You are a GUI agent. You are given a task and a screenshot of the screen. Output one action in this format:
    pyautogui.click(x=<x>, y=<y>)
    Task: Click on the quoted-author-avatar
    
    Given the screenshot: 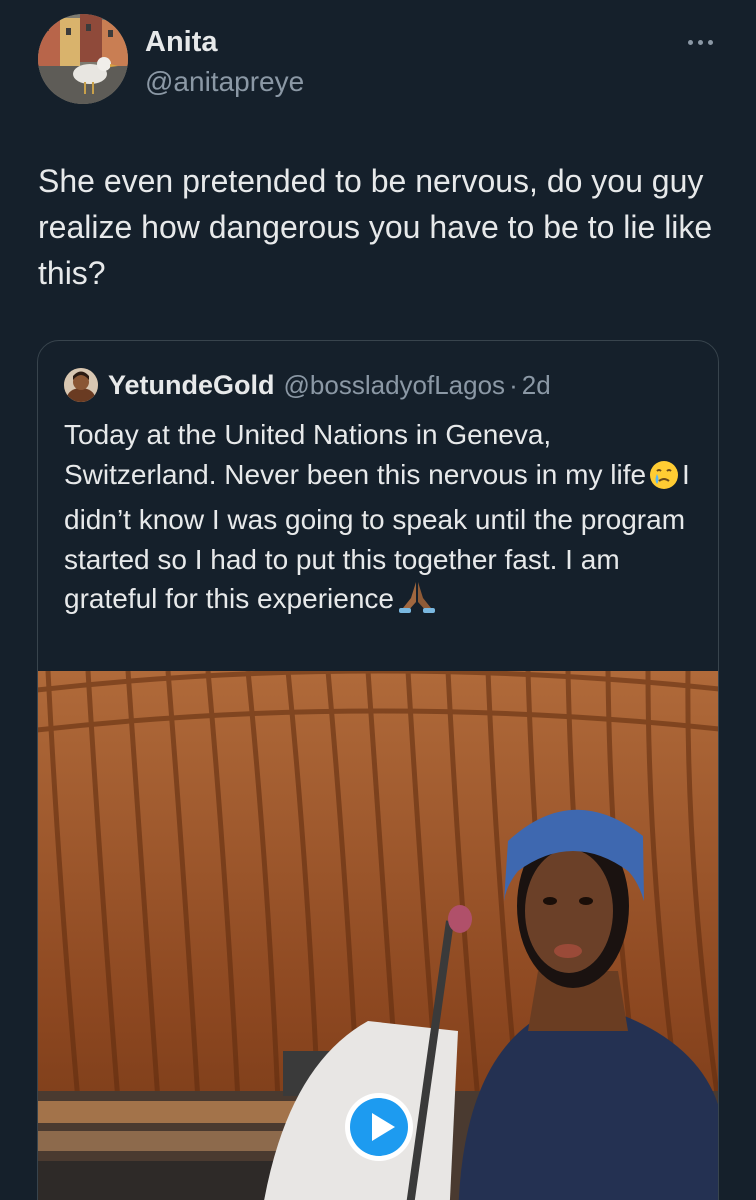 What is the action you would take?
    pyautogui.click(x=81, y=385)
    